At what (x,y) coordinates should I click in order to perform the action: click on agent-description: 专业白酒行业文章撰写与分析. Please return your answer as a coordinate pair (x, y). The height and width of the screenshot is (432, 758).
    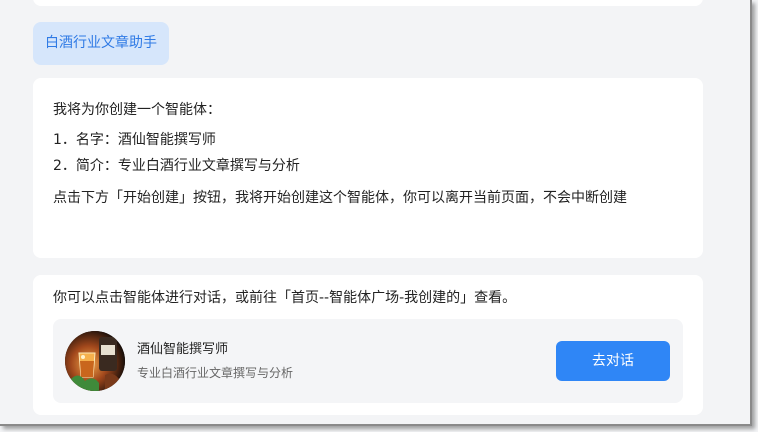
    Looking at the image, I should click on (215, 373).